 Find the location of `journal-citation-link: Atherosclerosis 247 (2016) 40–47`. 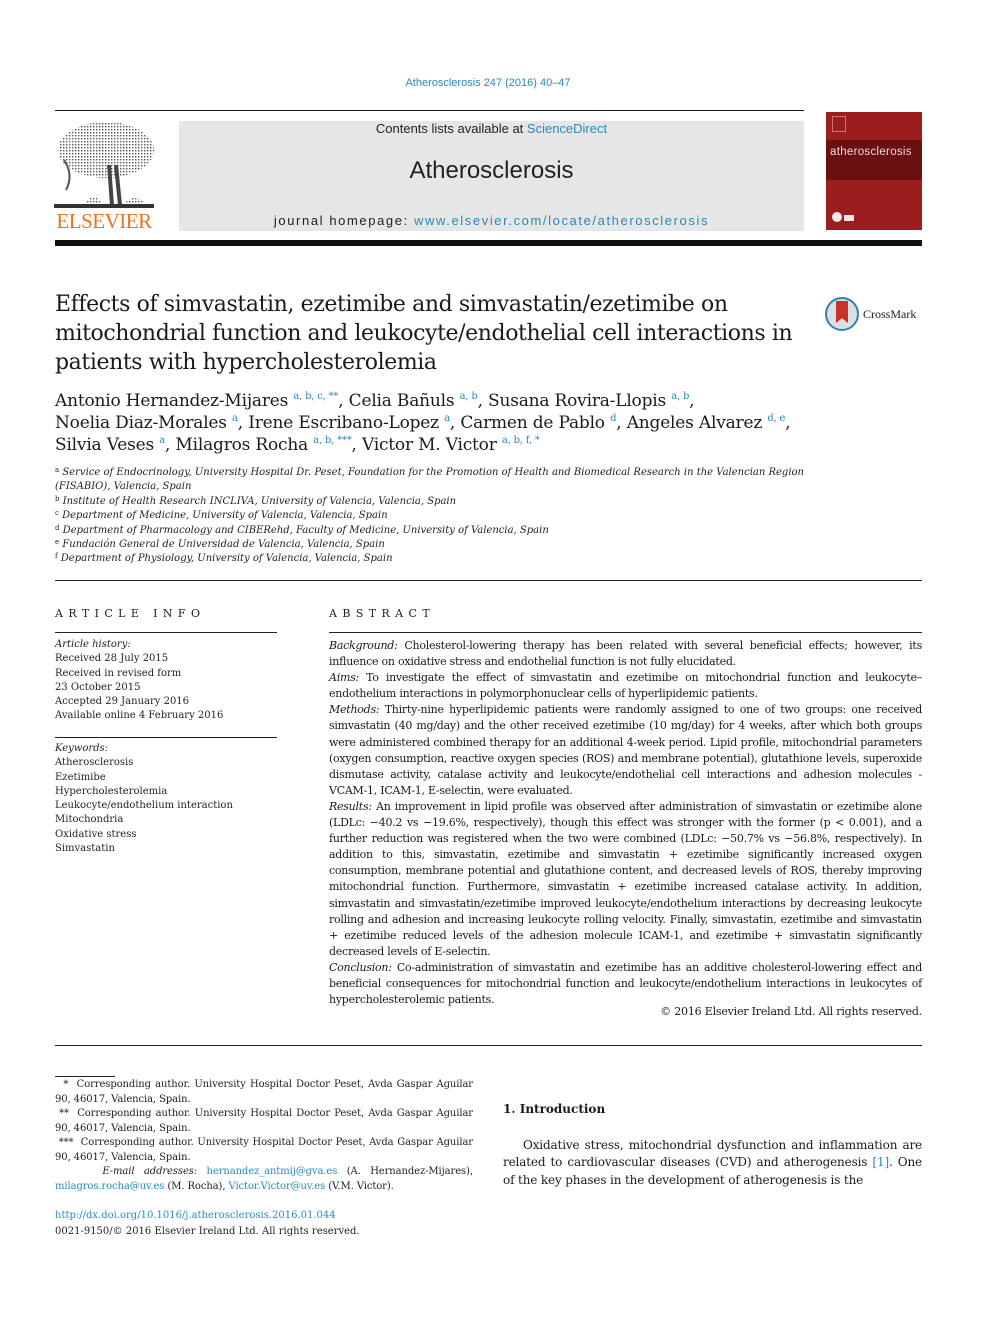

journal-citation-link: Atherosclerosis 247 (2016) 40–47 is located at coordinates (488, 83).